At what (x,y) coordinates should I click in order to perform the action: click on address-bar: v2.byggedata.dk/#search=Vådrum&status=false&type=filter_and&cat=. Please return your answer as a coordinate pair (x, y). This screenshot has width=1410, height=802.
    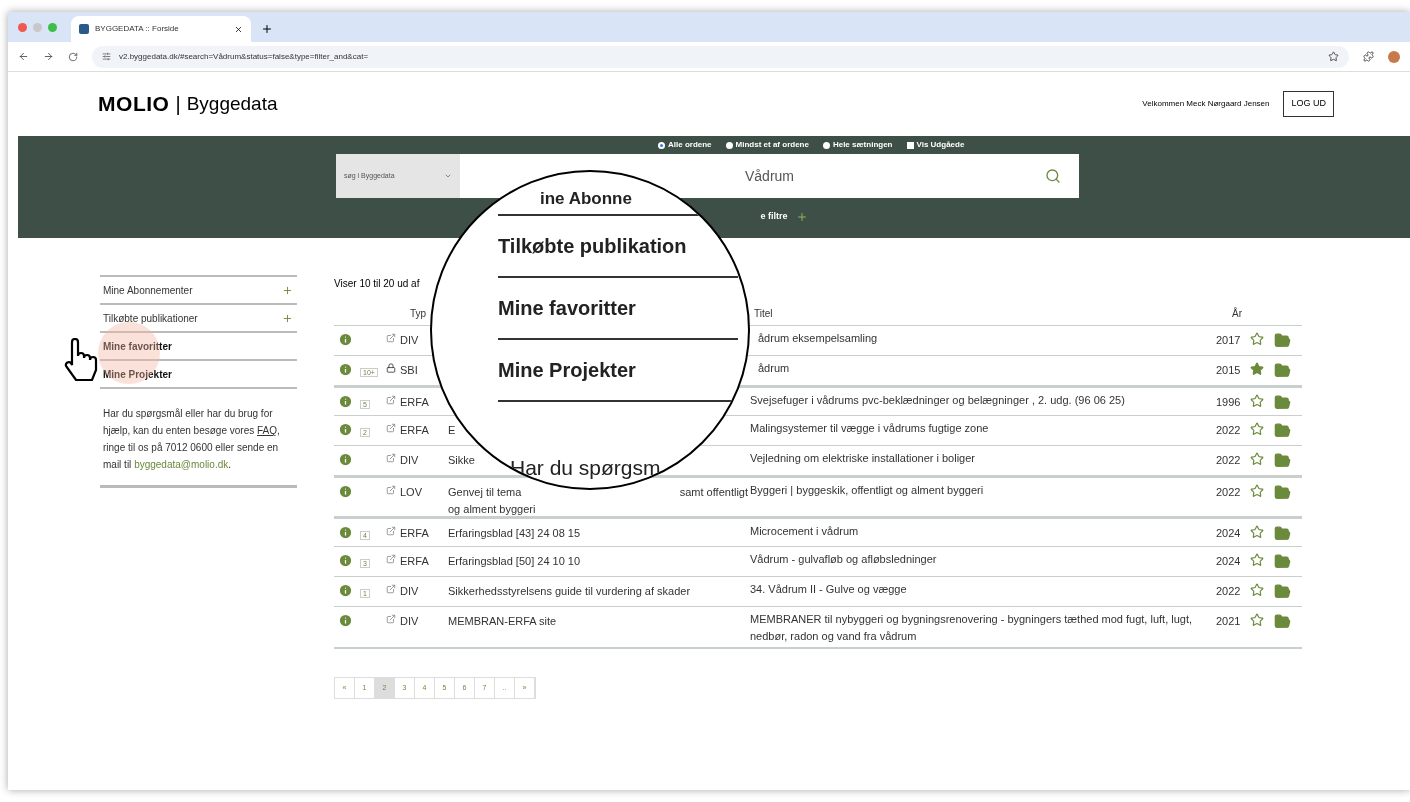
    Looking at the image, I should click on (720, 56).